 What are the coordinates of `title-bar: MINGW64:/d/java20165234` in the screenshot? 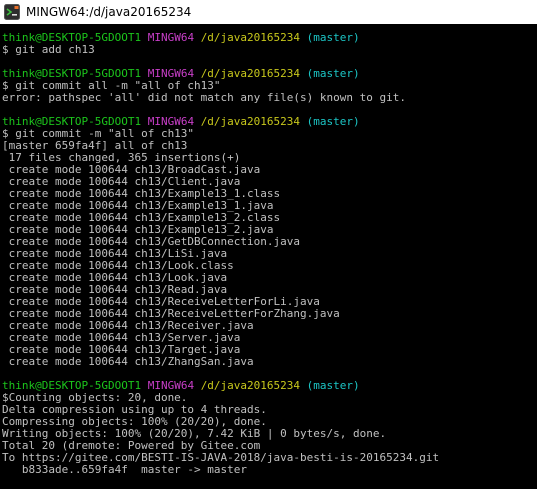 It's located at (268, 12).